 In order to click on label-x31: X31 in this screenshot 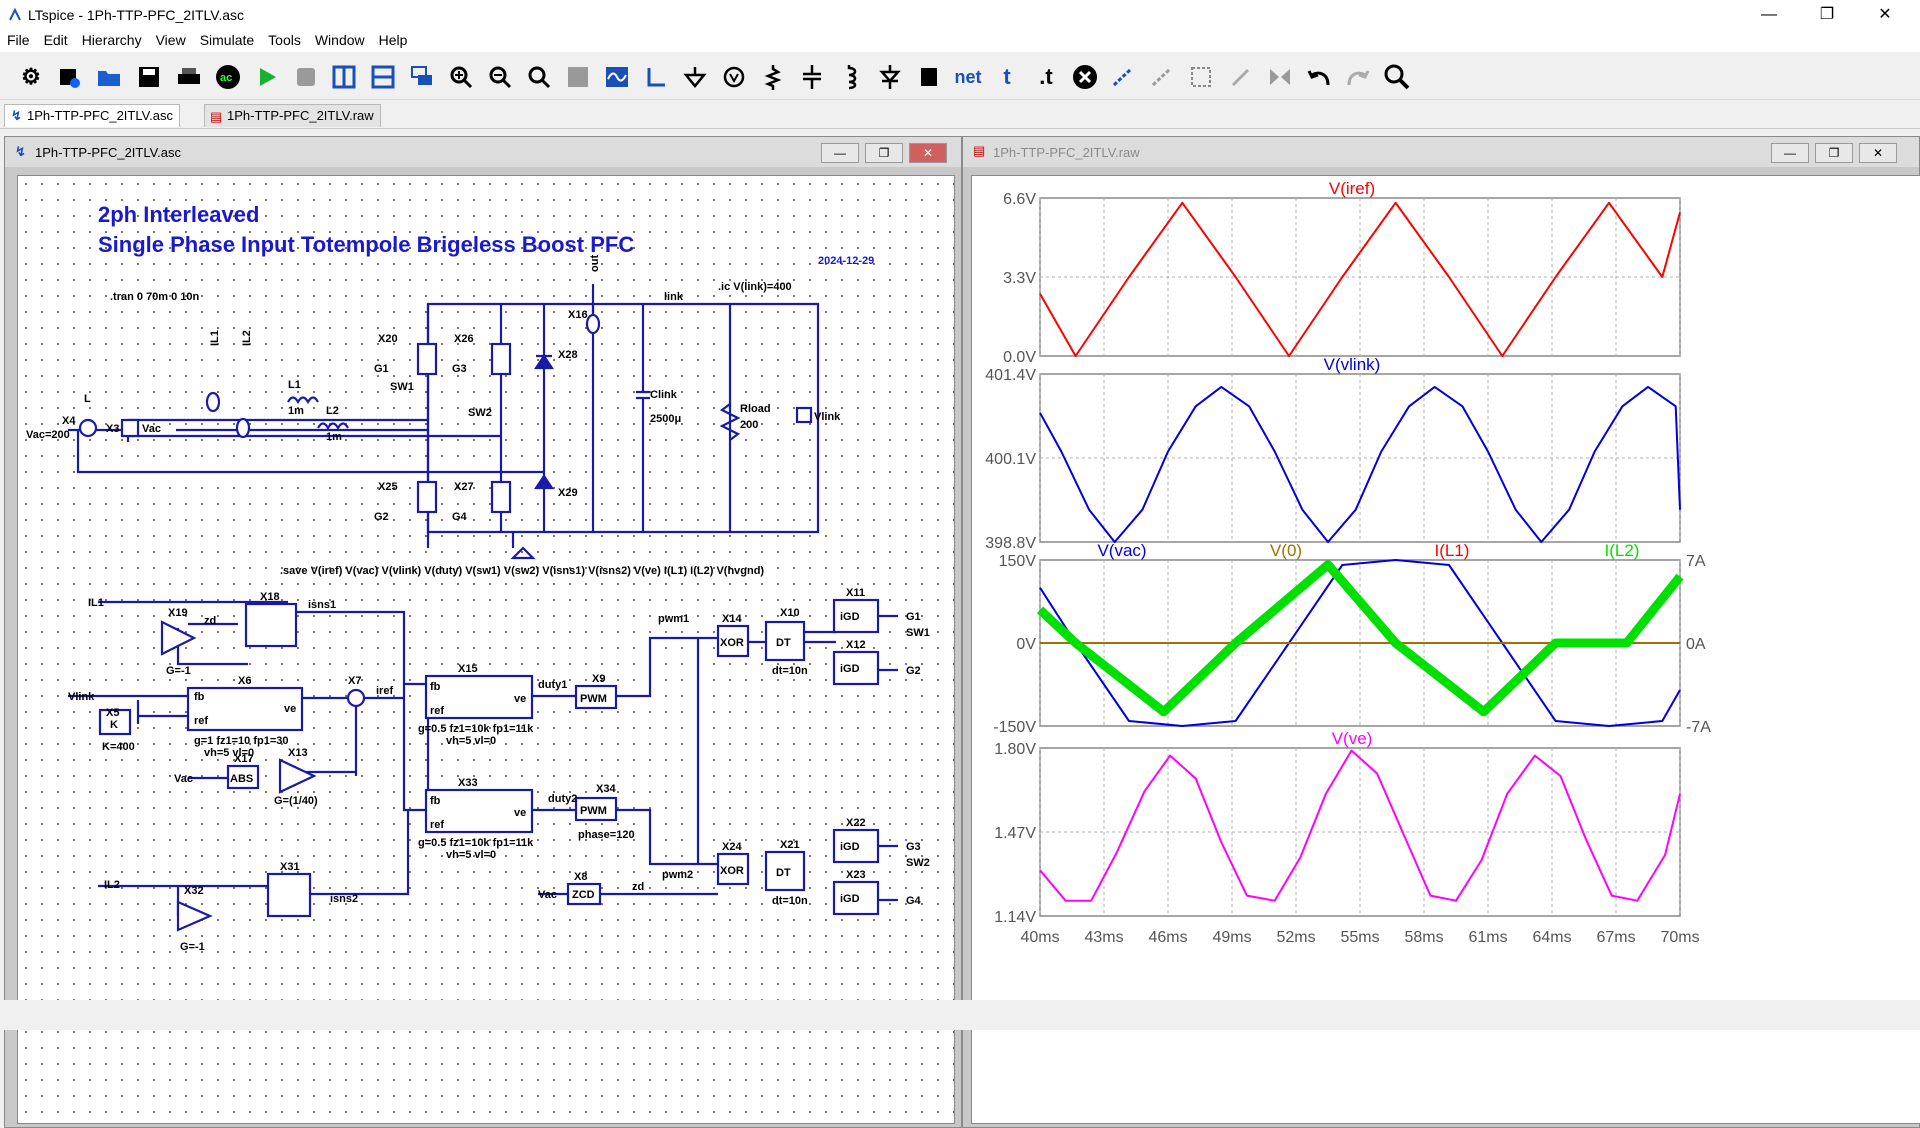, I will do `click(290, 867)`.